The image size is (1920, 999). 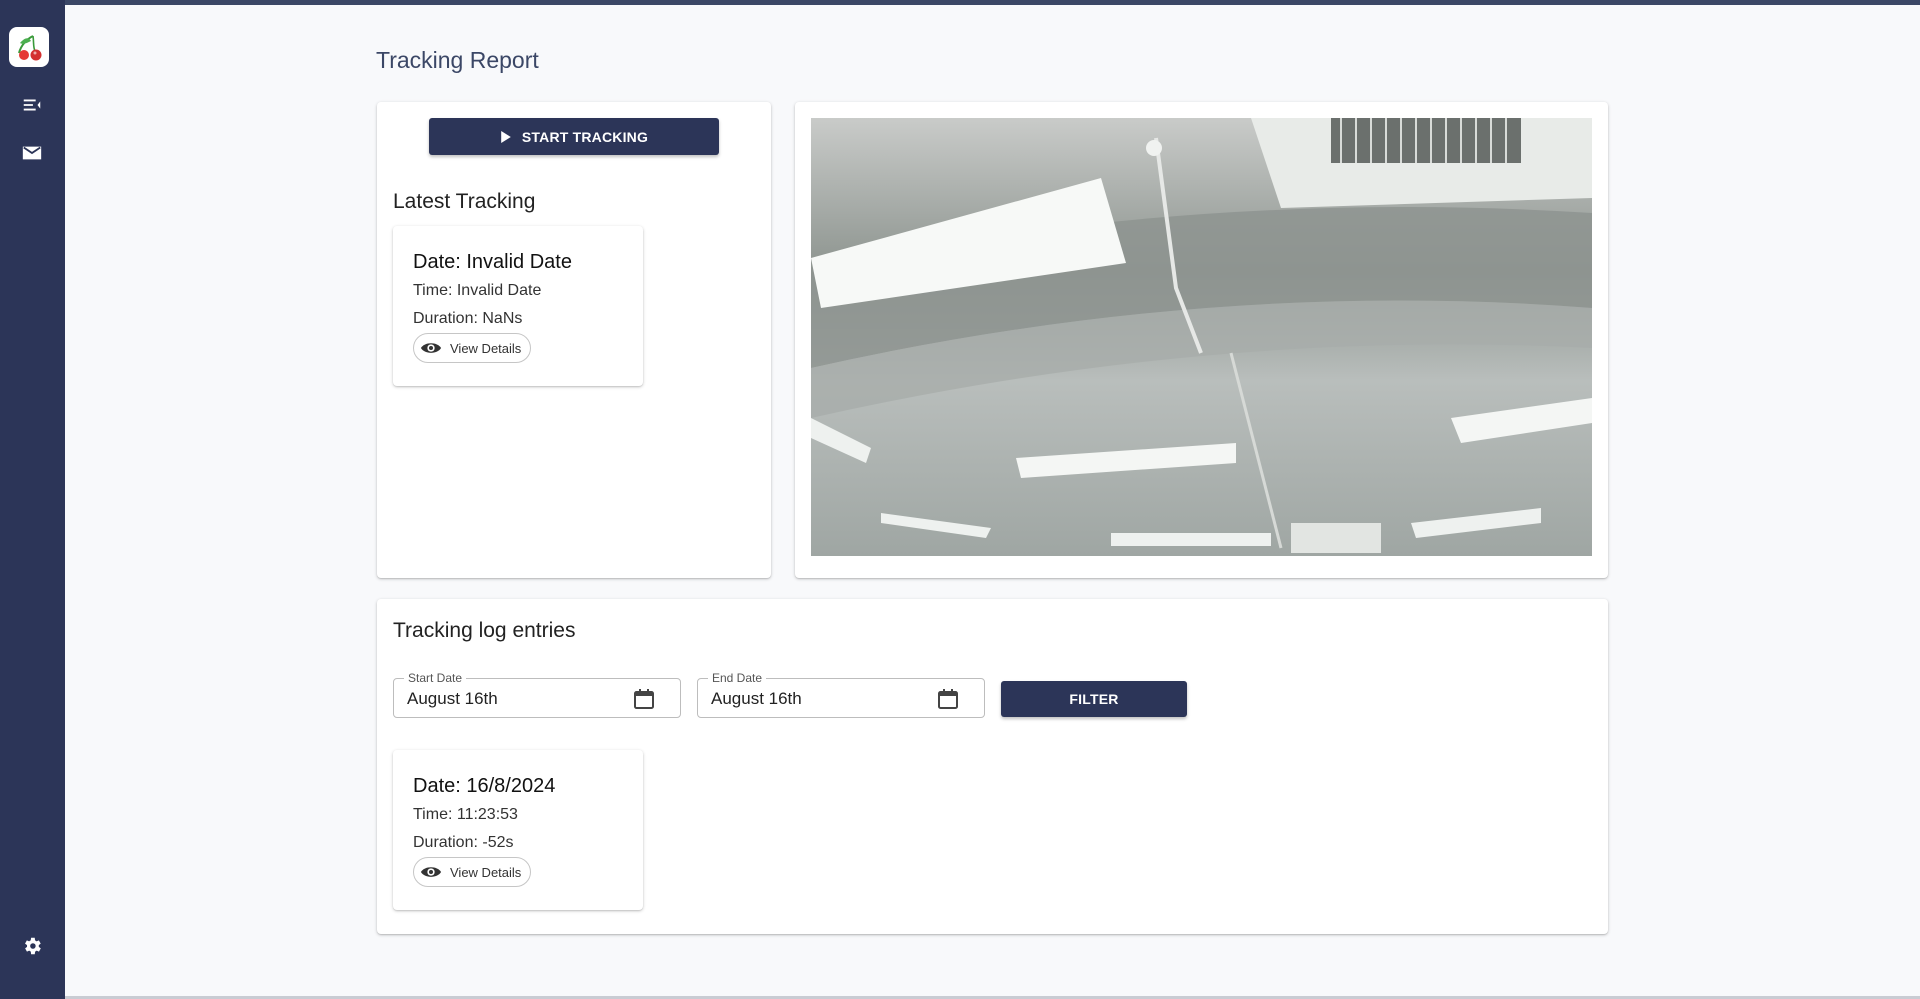 What do you see at coordinates (484, 786) in the screenshot?
I see `entry-date: Date: 16/8/2024` at bounding box center [484, 786].